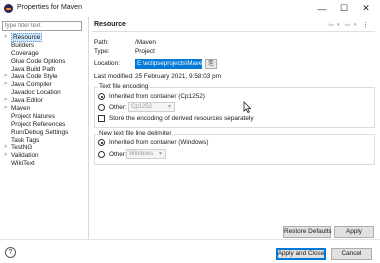  Describe the element at coordinates (33, 69) in the screenshot. I see `sidebar-item-label: Java Build Path` at that location.